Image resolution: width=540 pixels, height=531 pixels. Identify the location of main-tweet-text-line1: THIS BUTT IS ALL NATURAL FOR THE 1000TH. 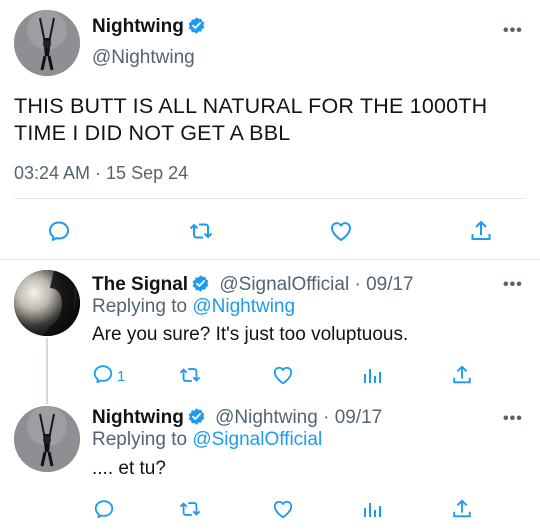
(251, 106).